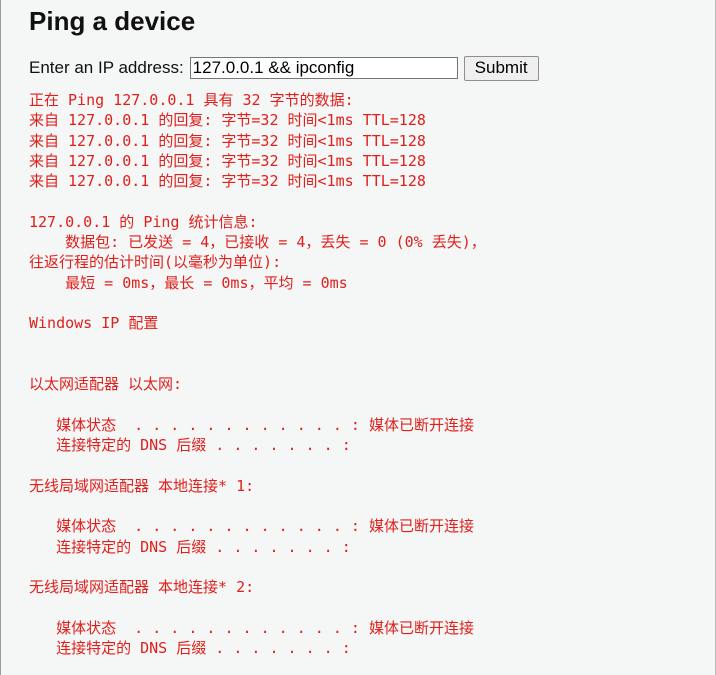 This screenshot has width=716, height=675. Describe the element at coordinates (112, 21) in the screenshot. I see `page-title: Ping a device` at that location.